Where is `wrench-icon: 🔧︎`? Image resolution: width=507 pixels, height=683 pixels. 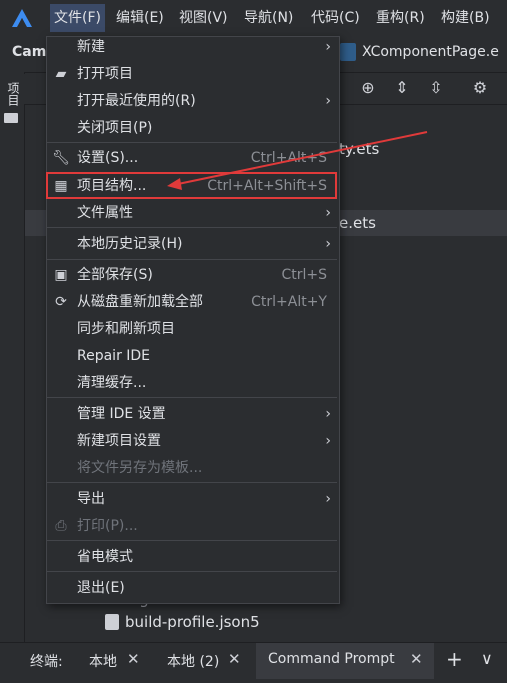
wrench-icon: 🔧︎ is located at coordinates (61, 158).